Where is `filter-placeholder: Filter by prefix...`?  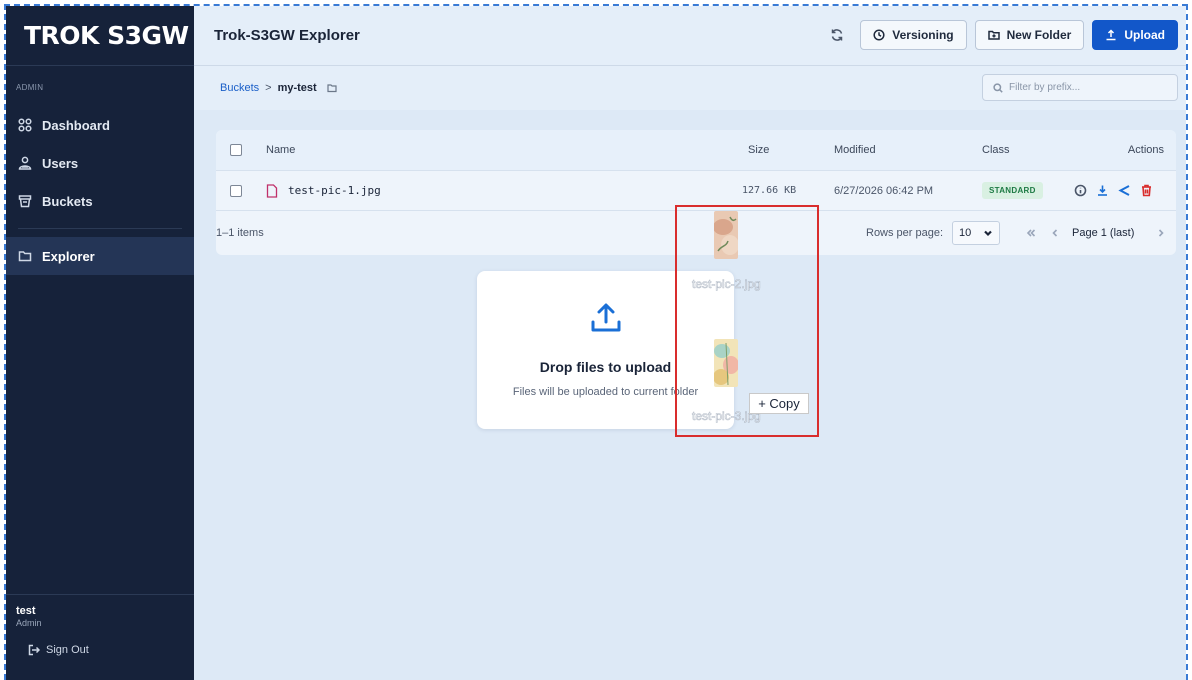
filter-placeholder: Filter by prefix... is located at coordinates (1045, 87).